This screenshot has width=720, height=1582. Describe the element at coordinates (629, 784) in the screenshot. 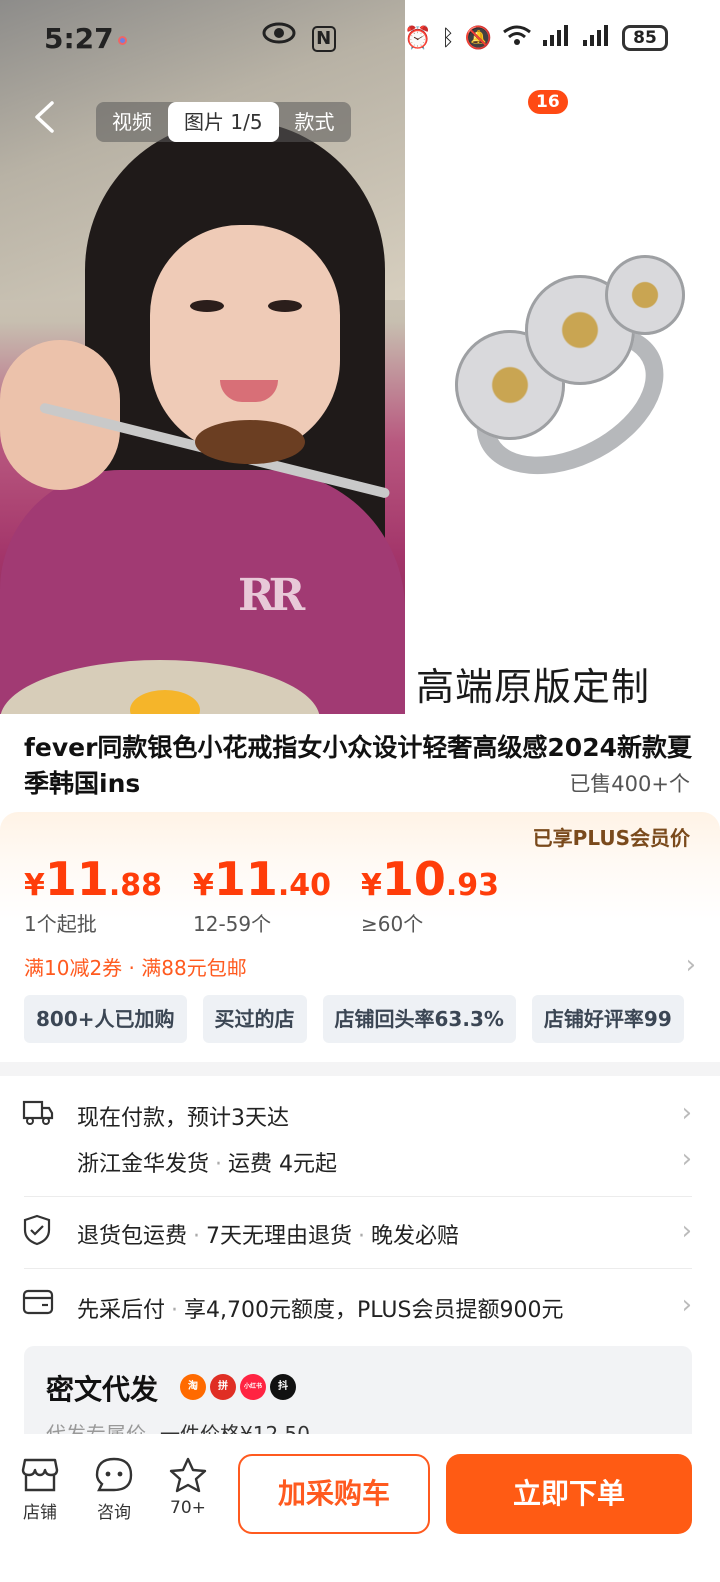

I see `sold-count: 已售400+个` at that location.